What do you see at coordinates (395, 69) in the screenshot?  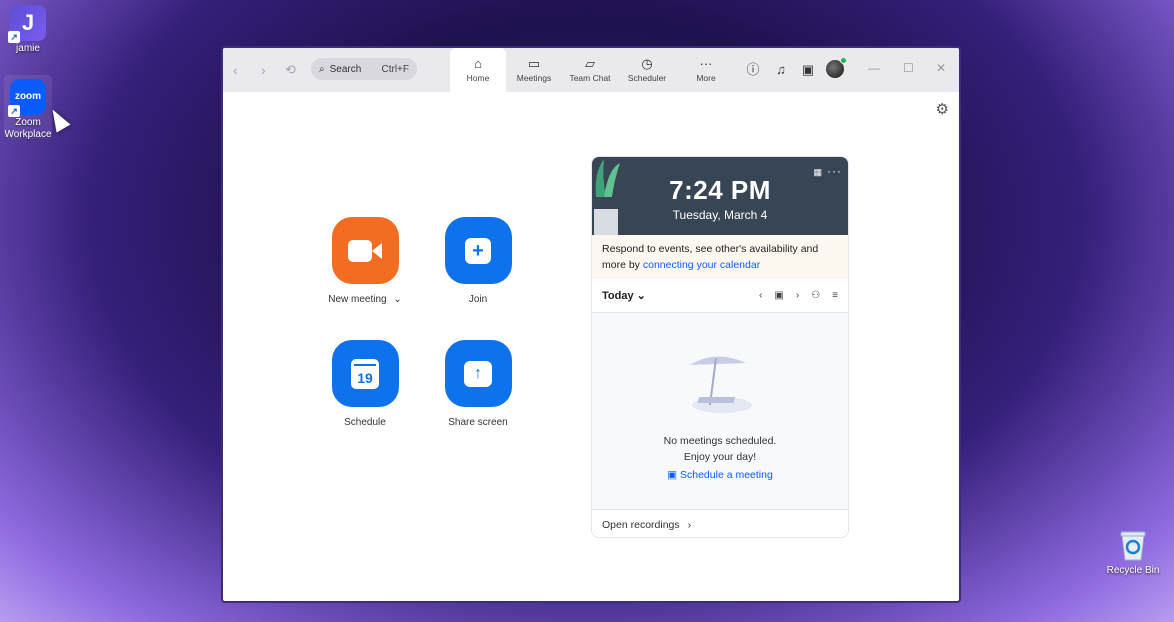 I see `search-shortcut: Ctrl+F` at bounding box center [395, 69].